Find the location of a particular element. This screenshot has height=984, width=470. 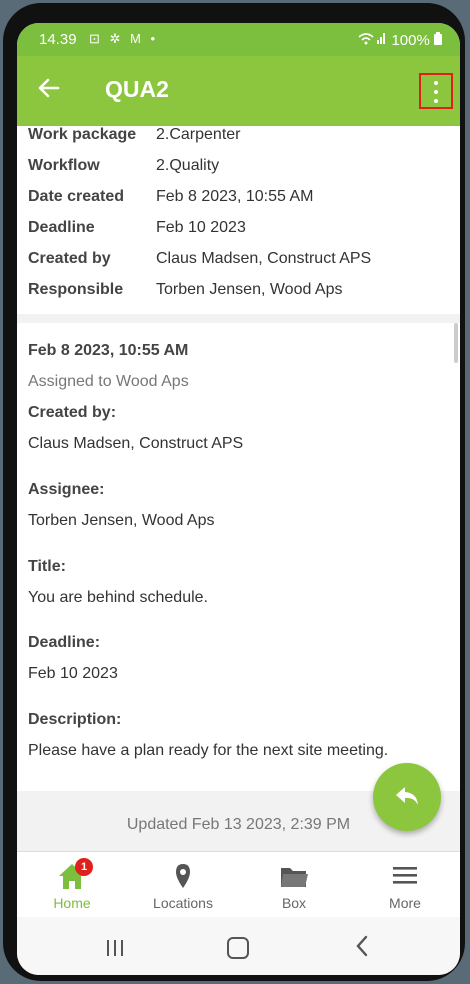

detail-value: 2.Carpenter is located at coordinates (198, 134).